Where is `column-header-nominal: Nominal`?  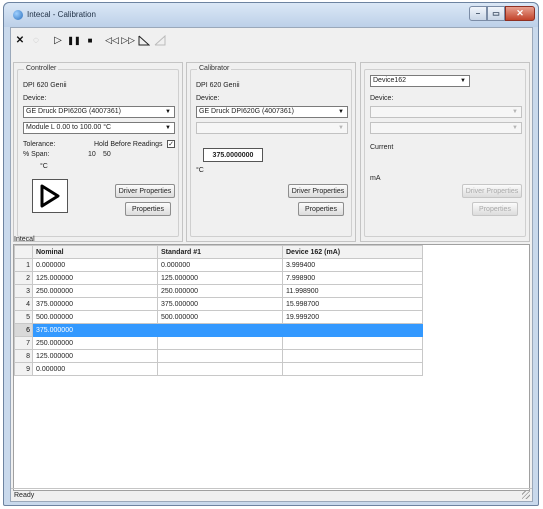
column-header-nominal: Nominal is located at coordinates (95, 252).